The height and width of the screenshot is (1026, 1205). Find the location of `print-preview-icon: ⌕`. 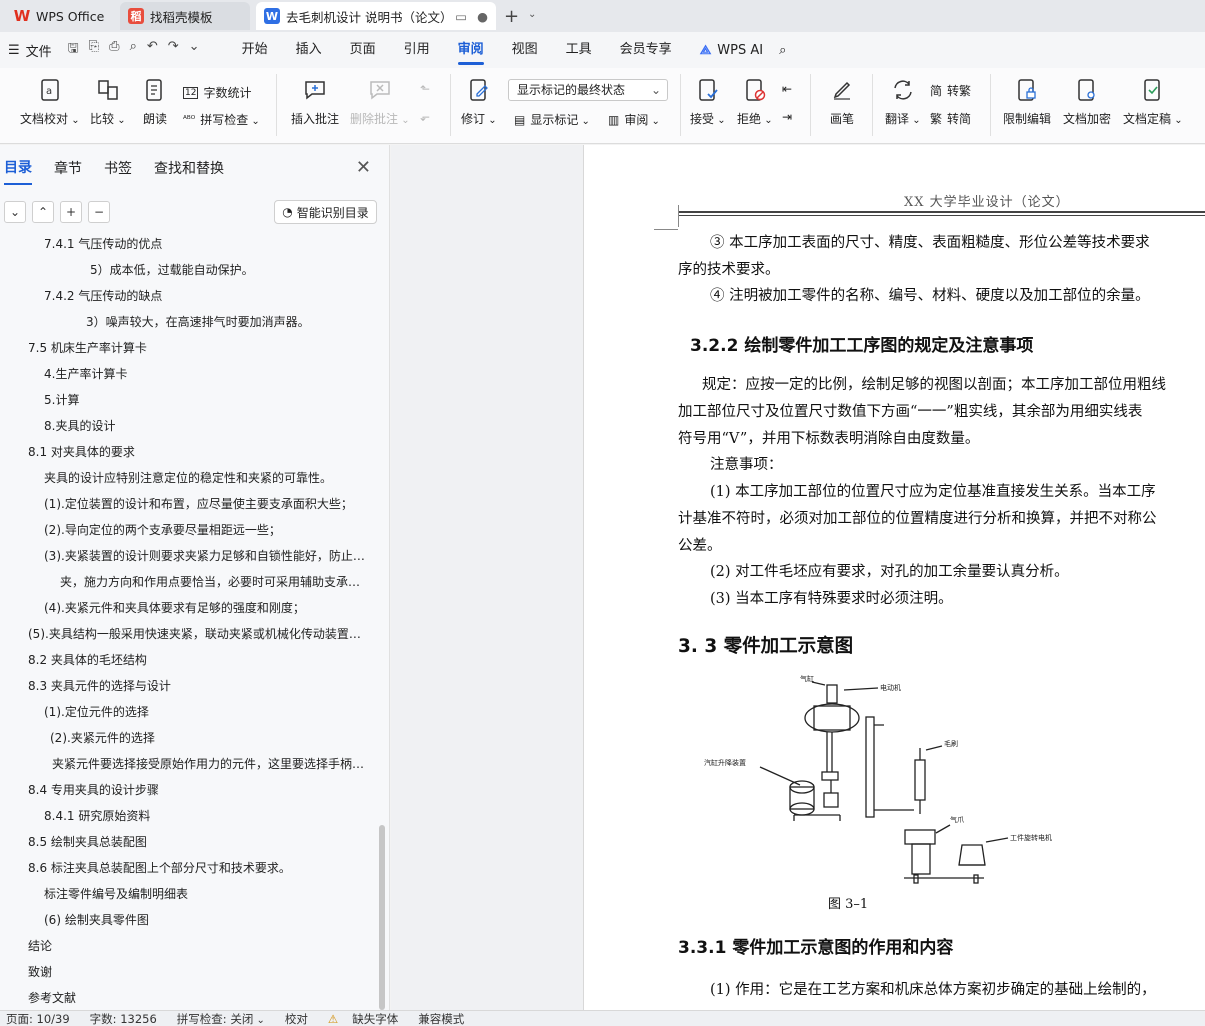

print-preview-icon: ⌕ is located at coordinates (133, 50).